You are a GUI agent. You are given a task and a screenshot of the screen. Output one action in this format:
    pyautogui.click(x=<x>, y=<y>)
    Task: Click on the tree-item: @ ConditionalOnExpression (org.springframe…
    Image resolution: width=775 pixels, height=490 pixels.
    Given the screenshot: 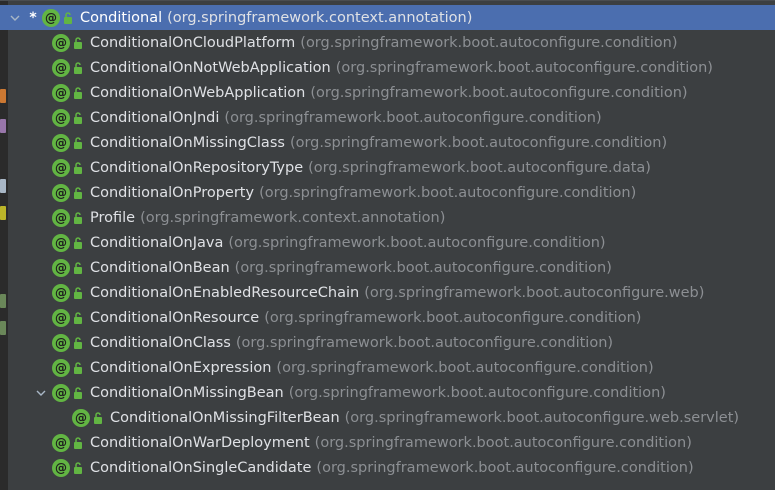 What is the action you would take?
    pyautogui.click(x=391, y=367)
    